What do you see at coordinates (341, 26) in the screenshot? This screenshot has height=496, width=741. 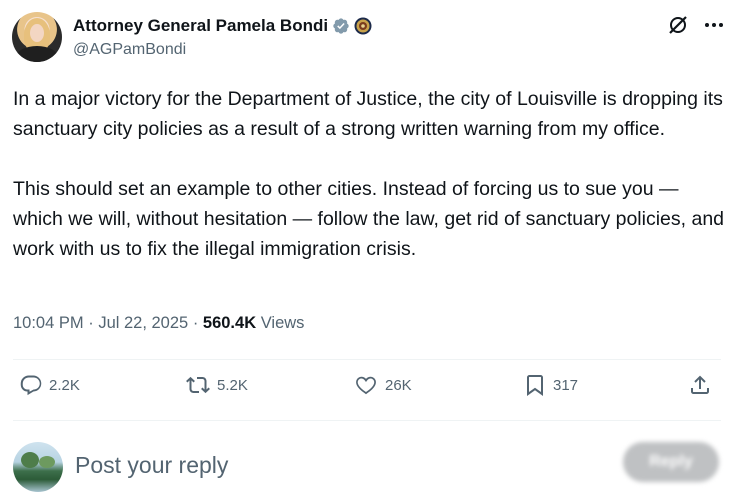 I see `verified-badge-icon` at bounding box center [341, 26].